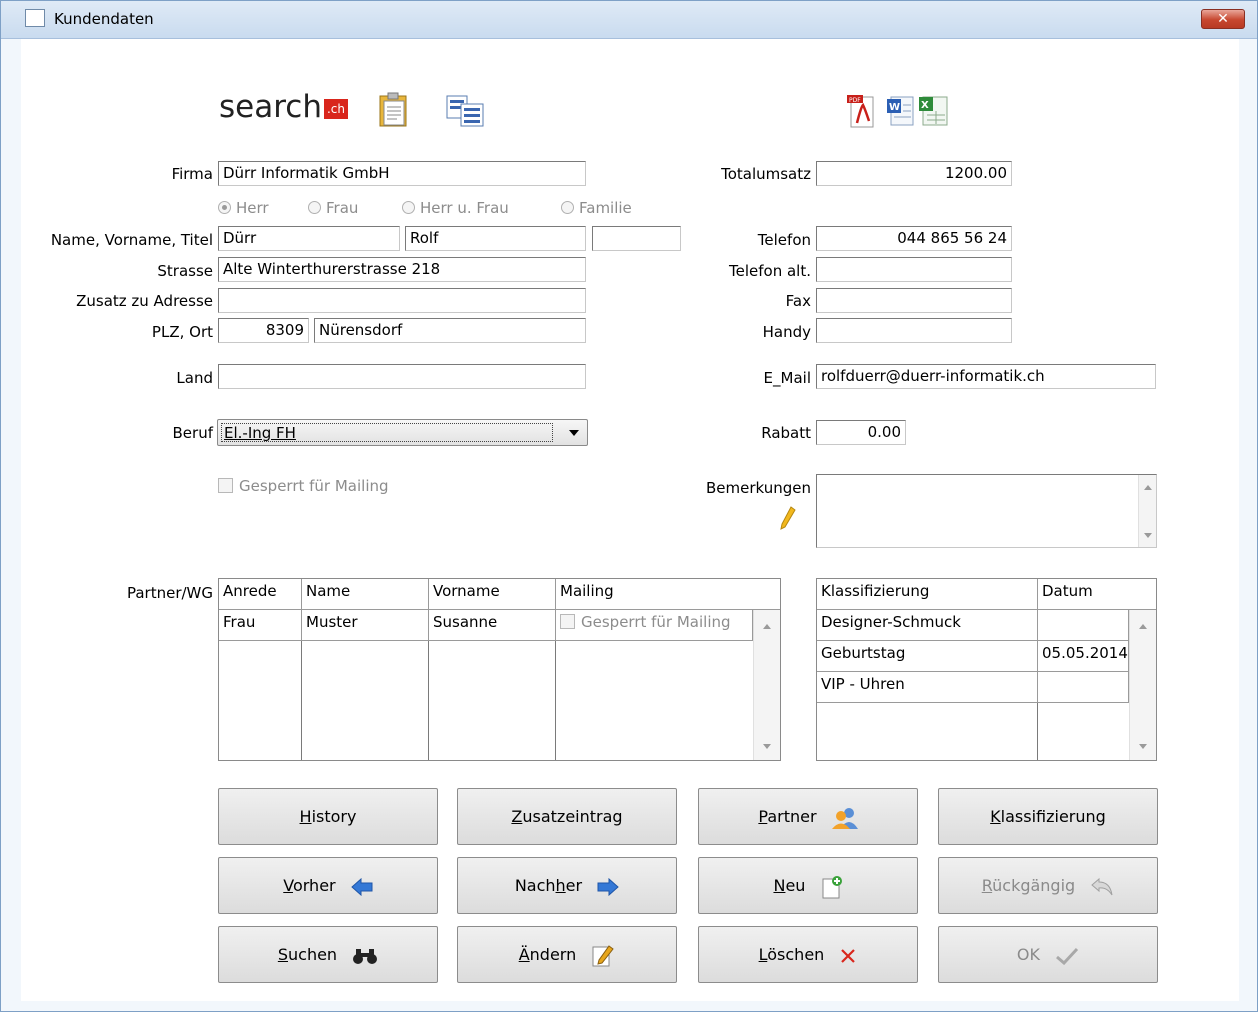 This screenshot has width=1258, height=1012. I want to click on klass-cell-name: Designer-Schmuck, so click(927, 625).